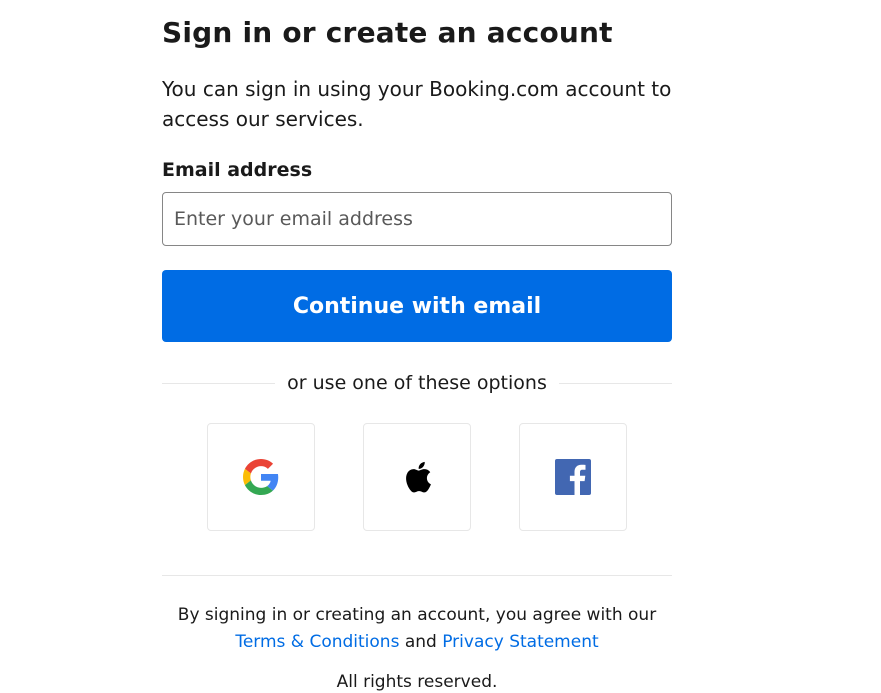 Image resolution: width=881 pixels, height=693 pixels. I want to click on options-divider: or use one of these options, so click(417, 383).